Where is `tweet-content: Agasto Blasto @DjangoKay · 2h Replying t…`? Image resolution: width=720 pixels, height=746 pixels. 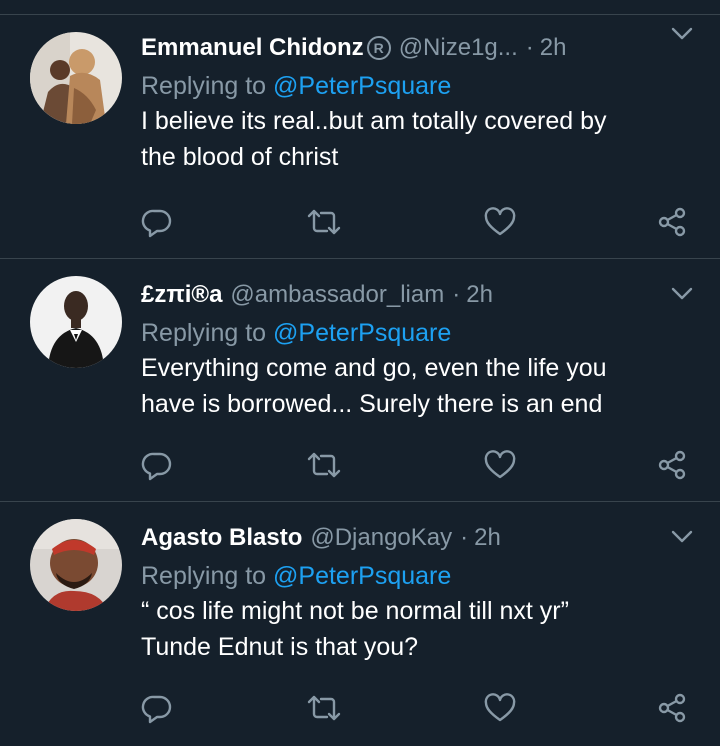
tweet-content: Agasto Blasto @DjangoKay · 2h Replying t… is located at coordinates (418, 592).